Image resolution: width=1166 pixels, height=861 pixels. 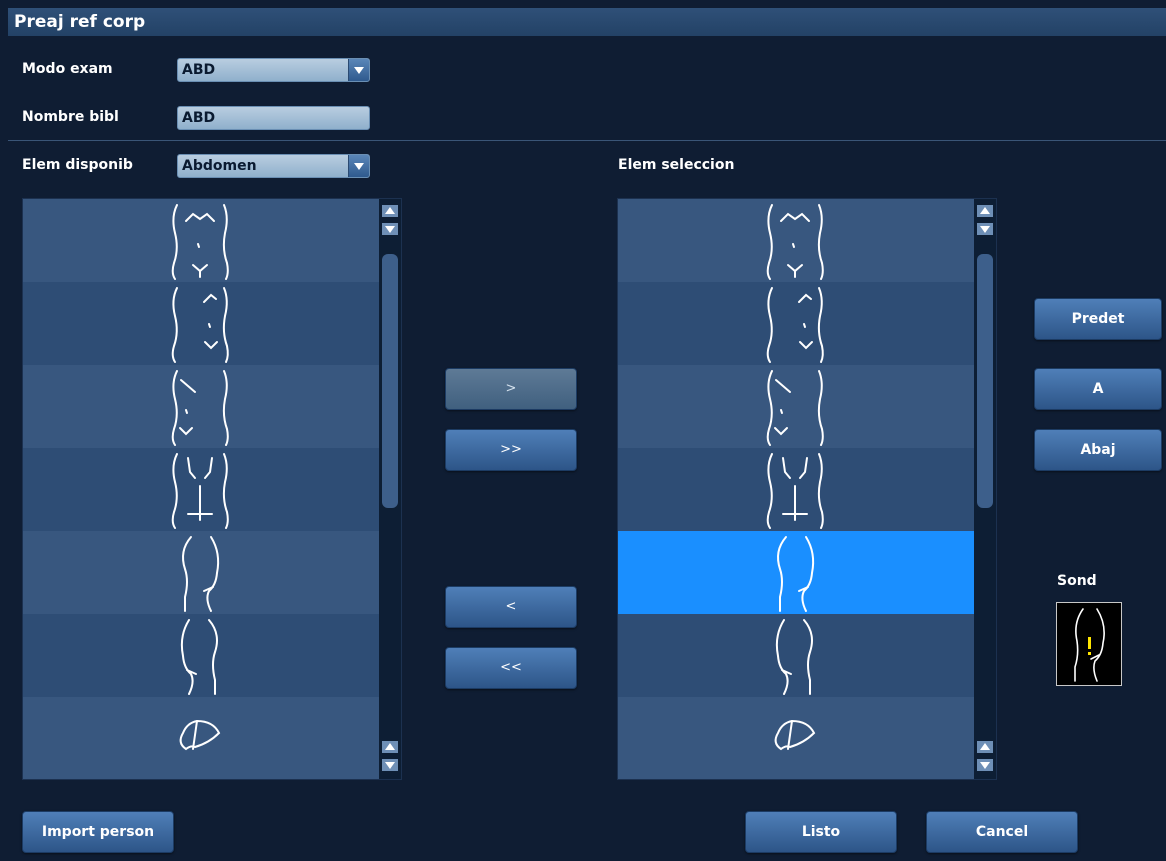 What do you see at coordinates (199, 118) in the screenshot?
I see `library-name-value: ABD` at bounding box center [199, 118].